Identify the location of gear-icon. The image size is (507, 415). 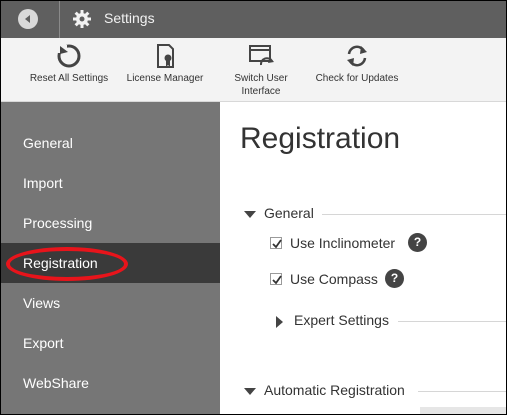
(82, 19).